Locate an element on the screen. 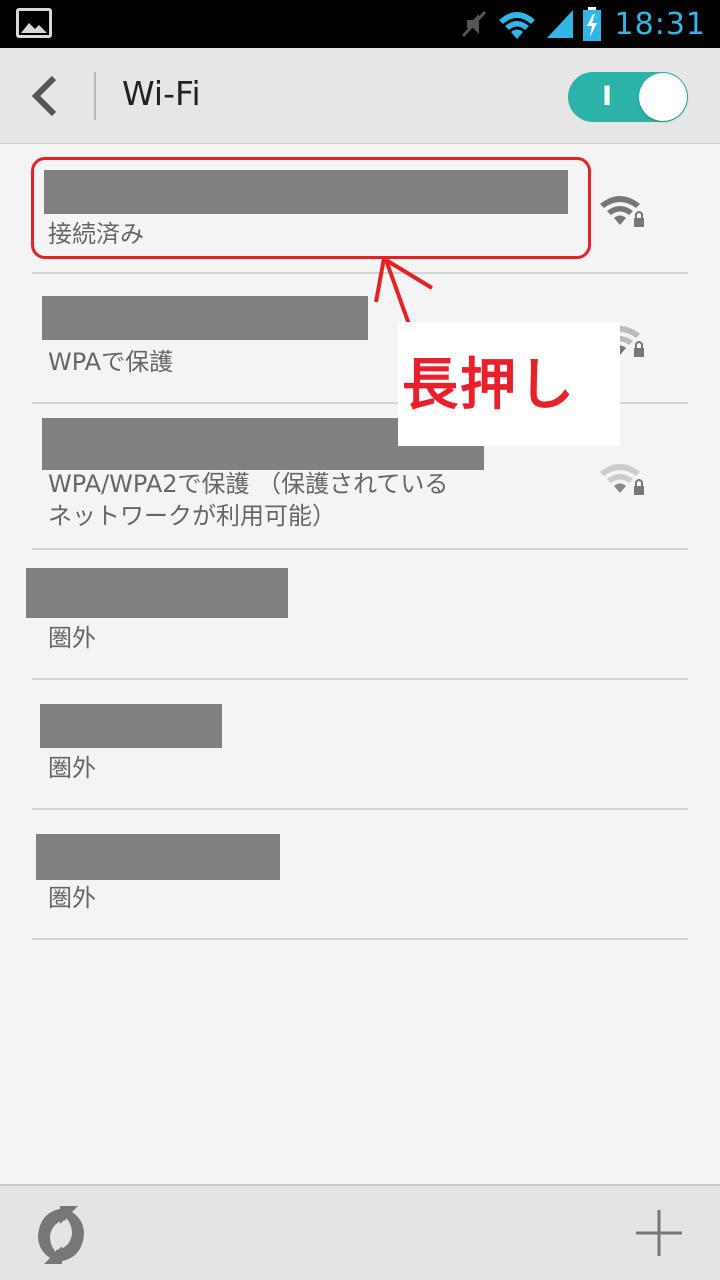 This screenshot has width=720, height=1280. network-status: WPAで保護 is located at coordinates (111, 362).